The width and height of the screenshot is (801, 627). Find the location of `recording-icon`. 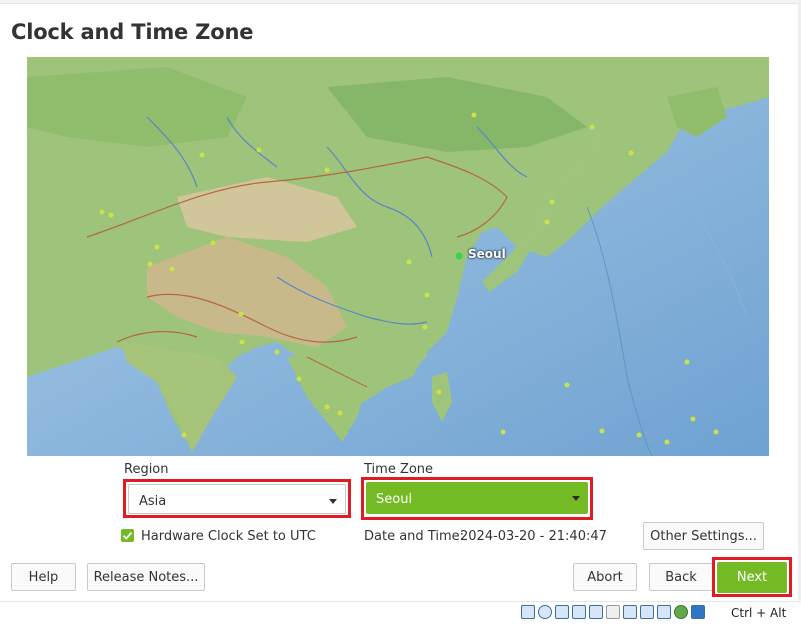

recording-icon is located at coordinates (664, 612).